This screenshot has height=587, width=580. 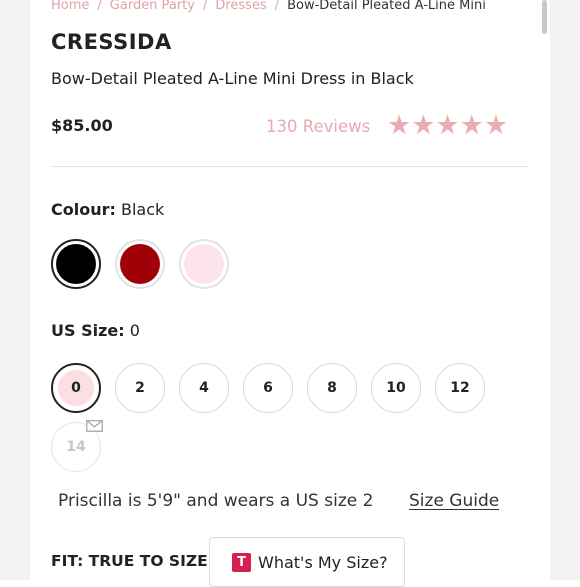 I want to click on size-option-12: 12, so click(x=460, y=388).